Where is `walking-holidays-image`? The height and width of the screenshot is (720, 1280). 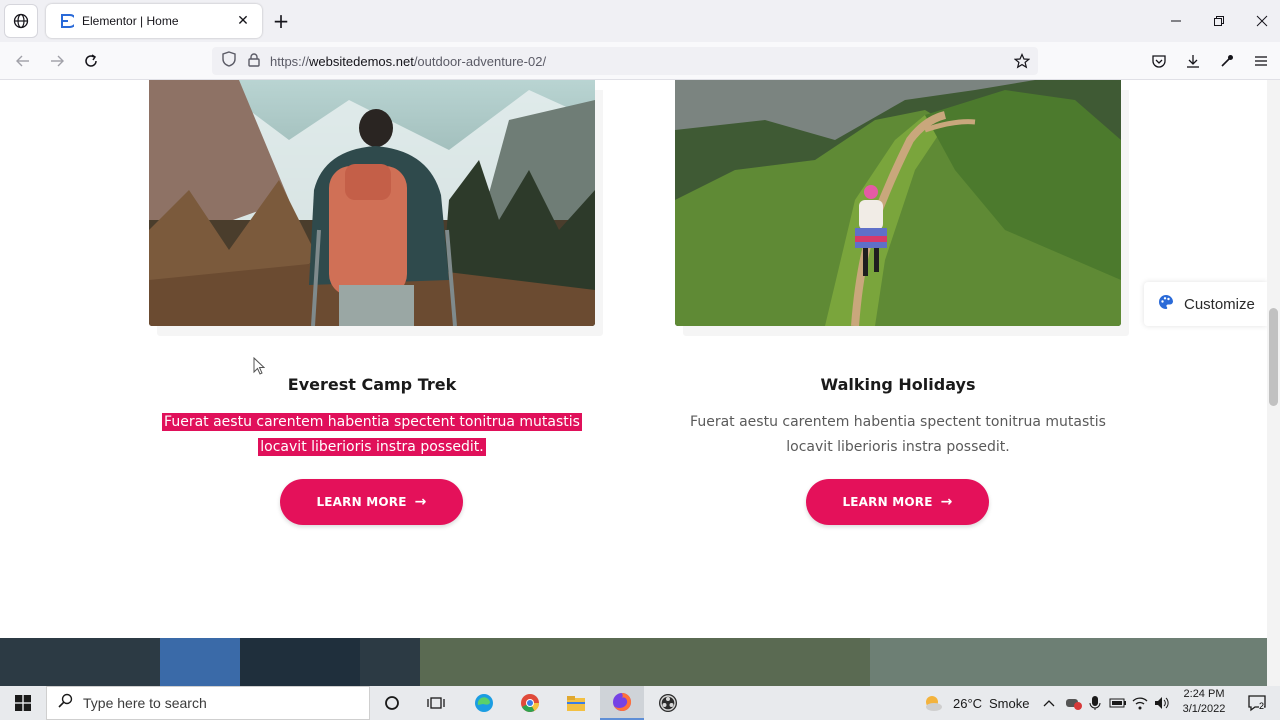 walking-holidays-image is located at coordinates (898, 203).